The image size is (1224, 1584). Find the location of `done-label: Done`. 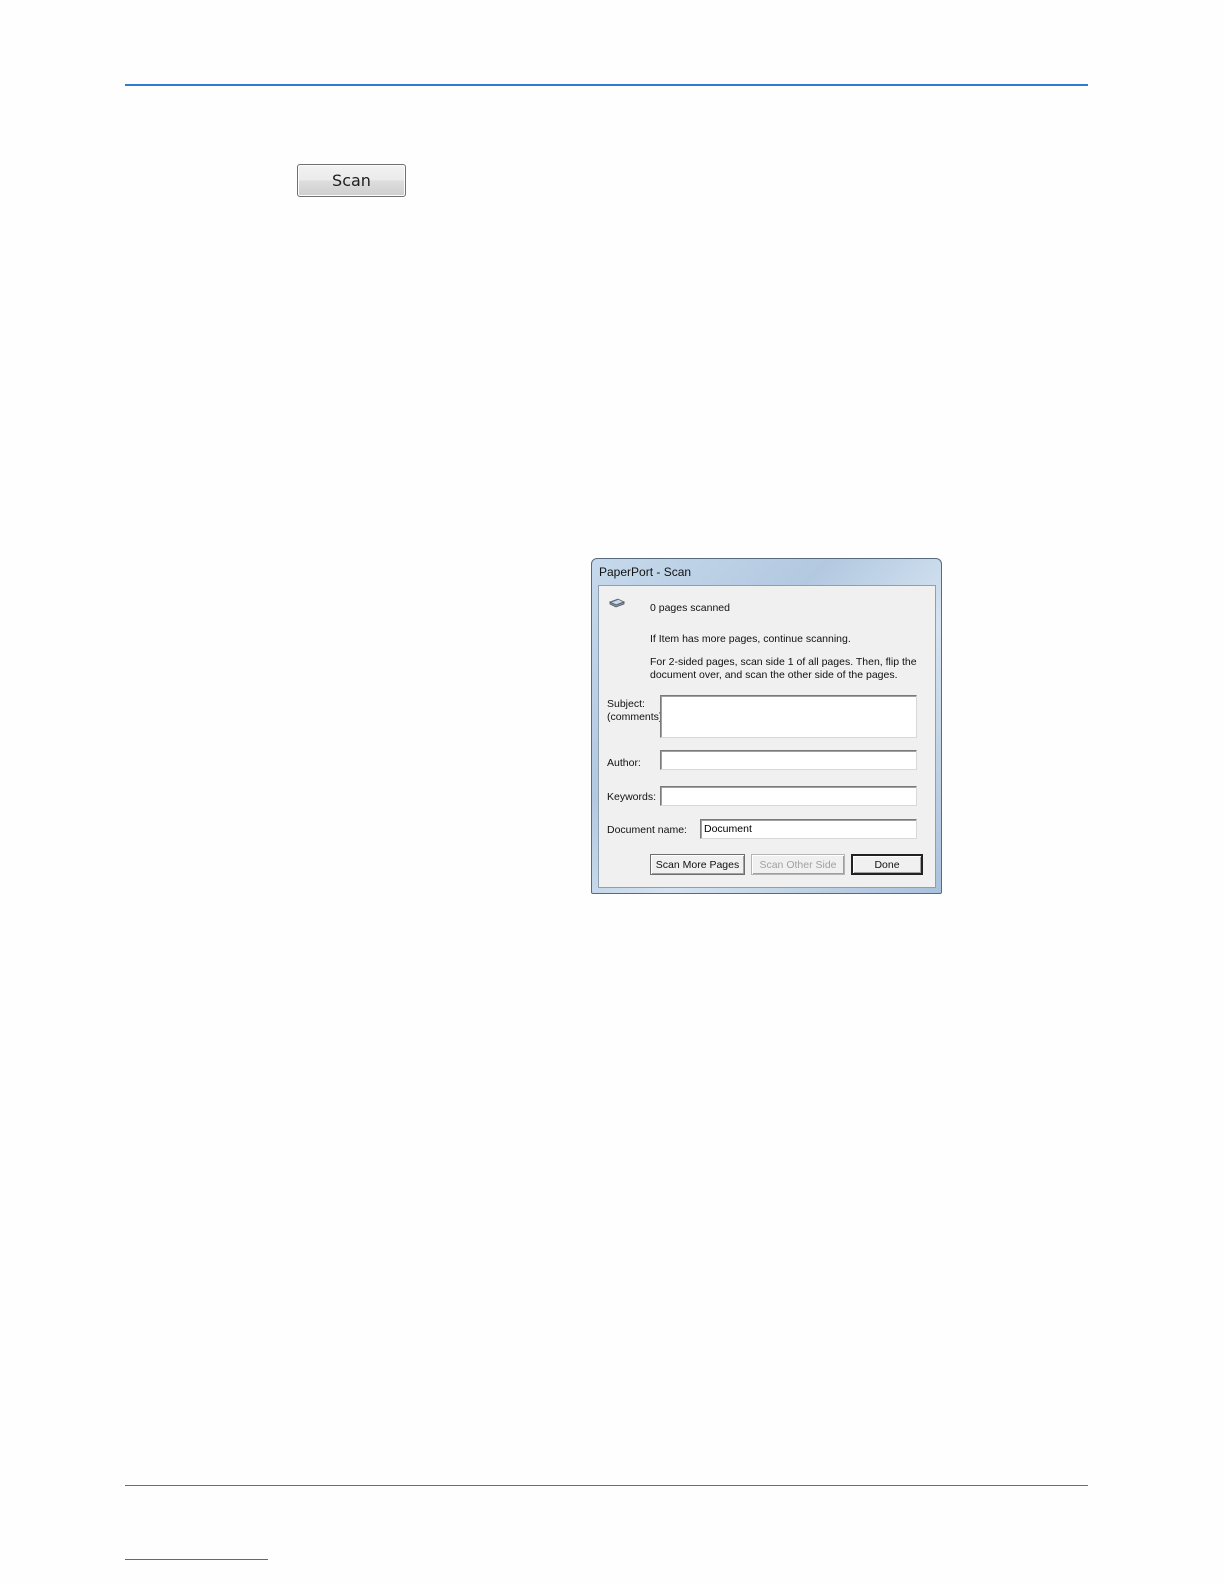

done-label: Done is located at coordinates (887, 864).